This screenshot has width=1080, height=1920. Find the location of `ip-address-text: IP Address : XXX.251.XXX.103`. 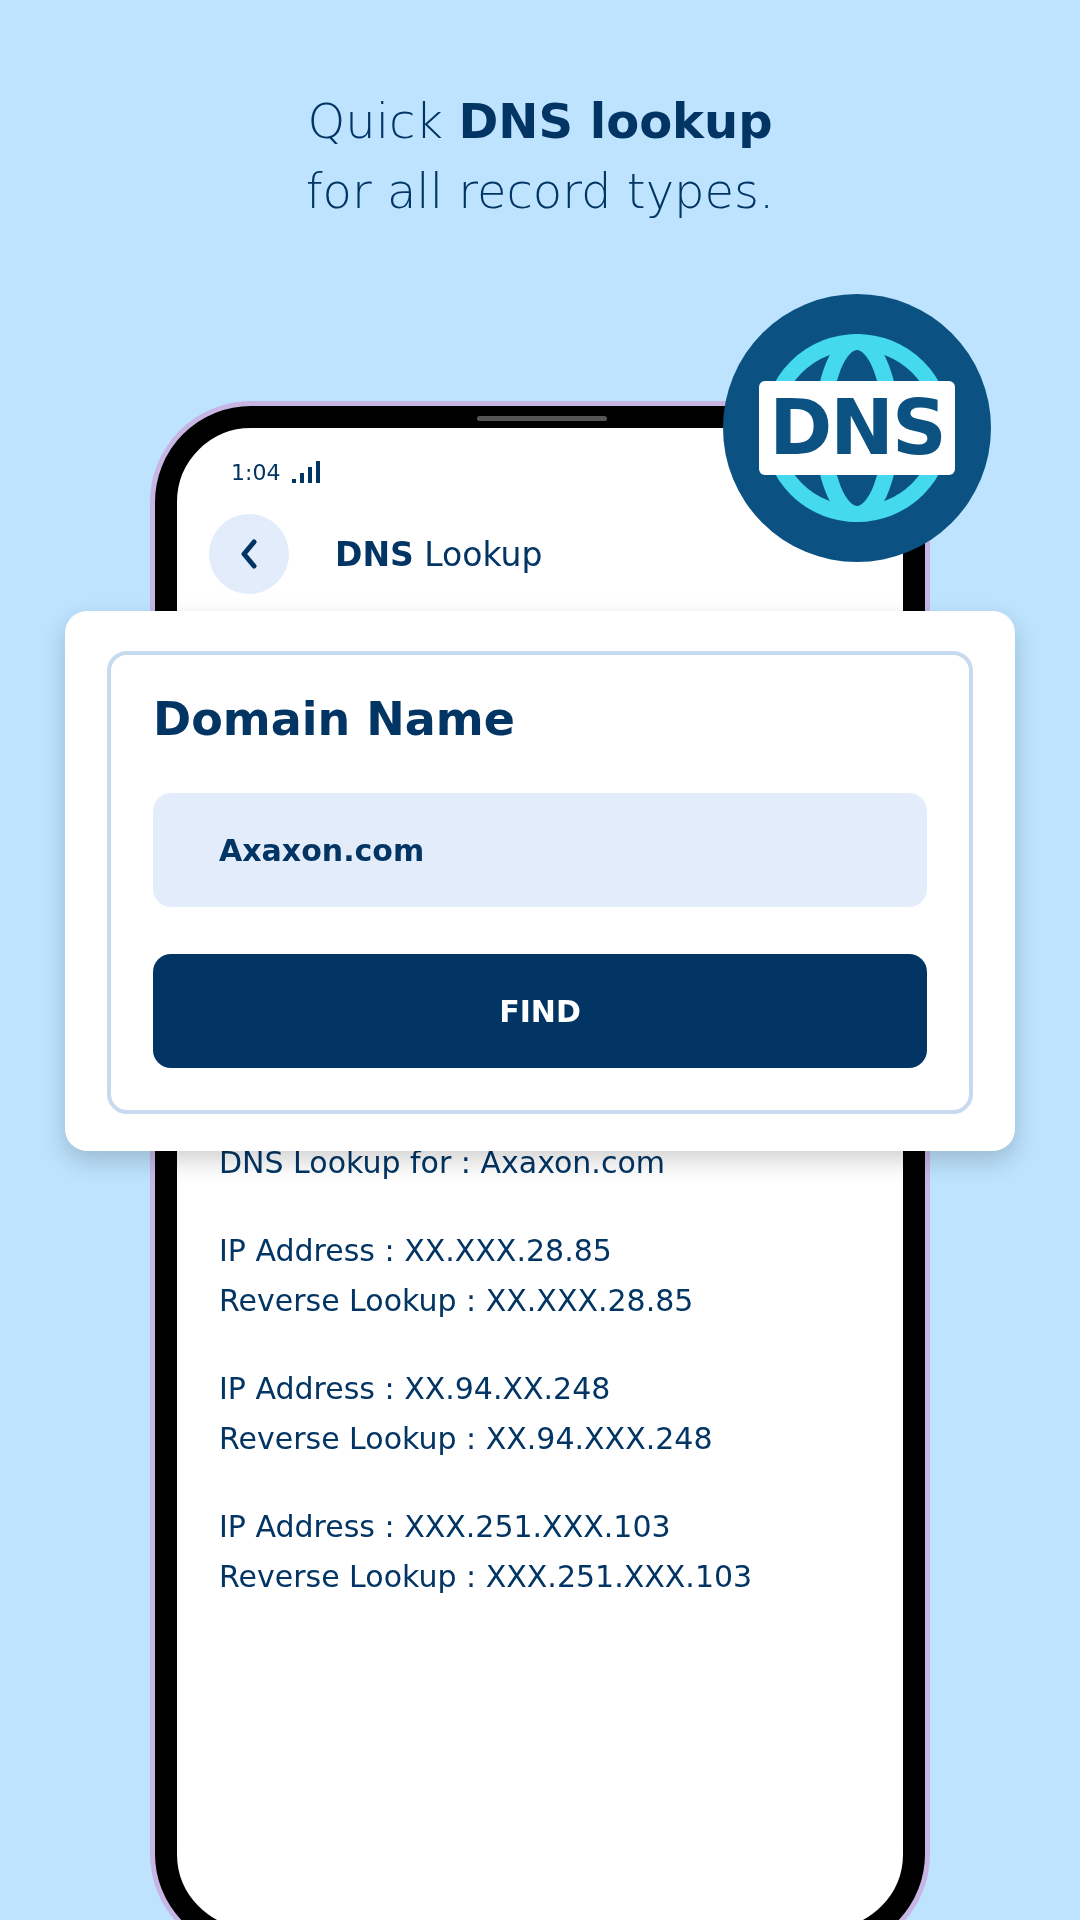

ip-address-text: IP Address : XXX.251.XXX.103 is located at coordinates (445, 1527).